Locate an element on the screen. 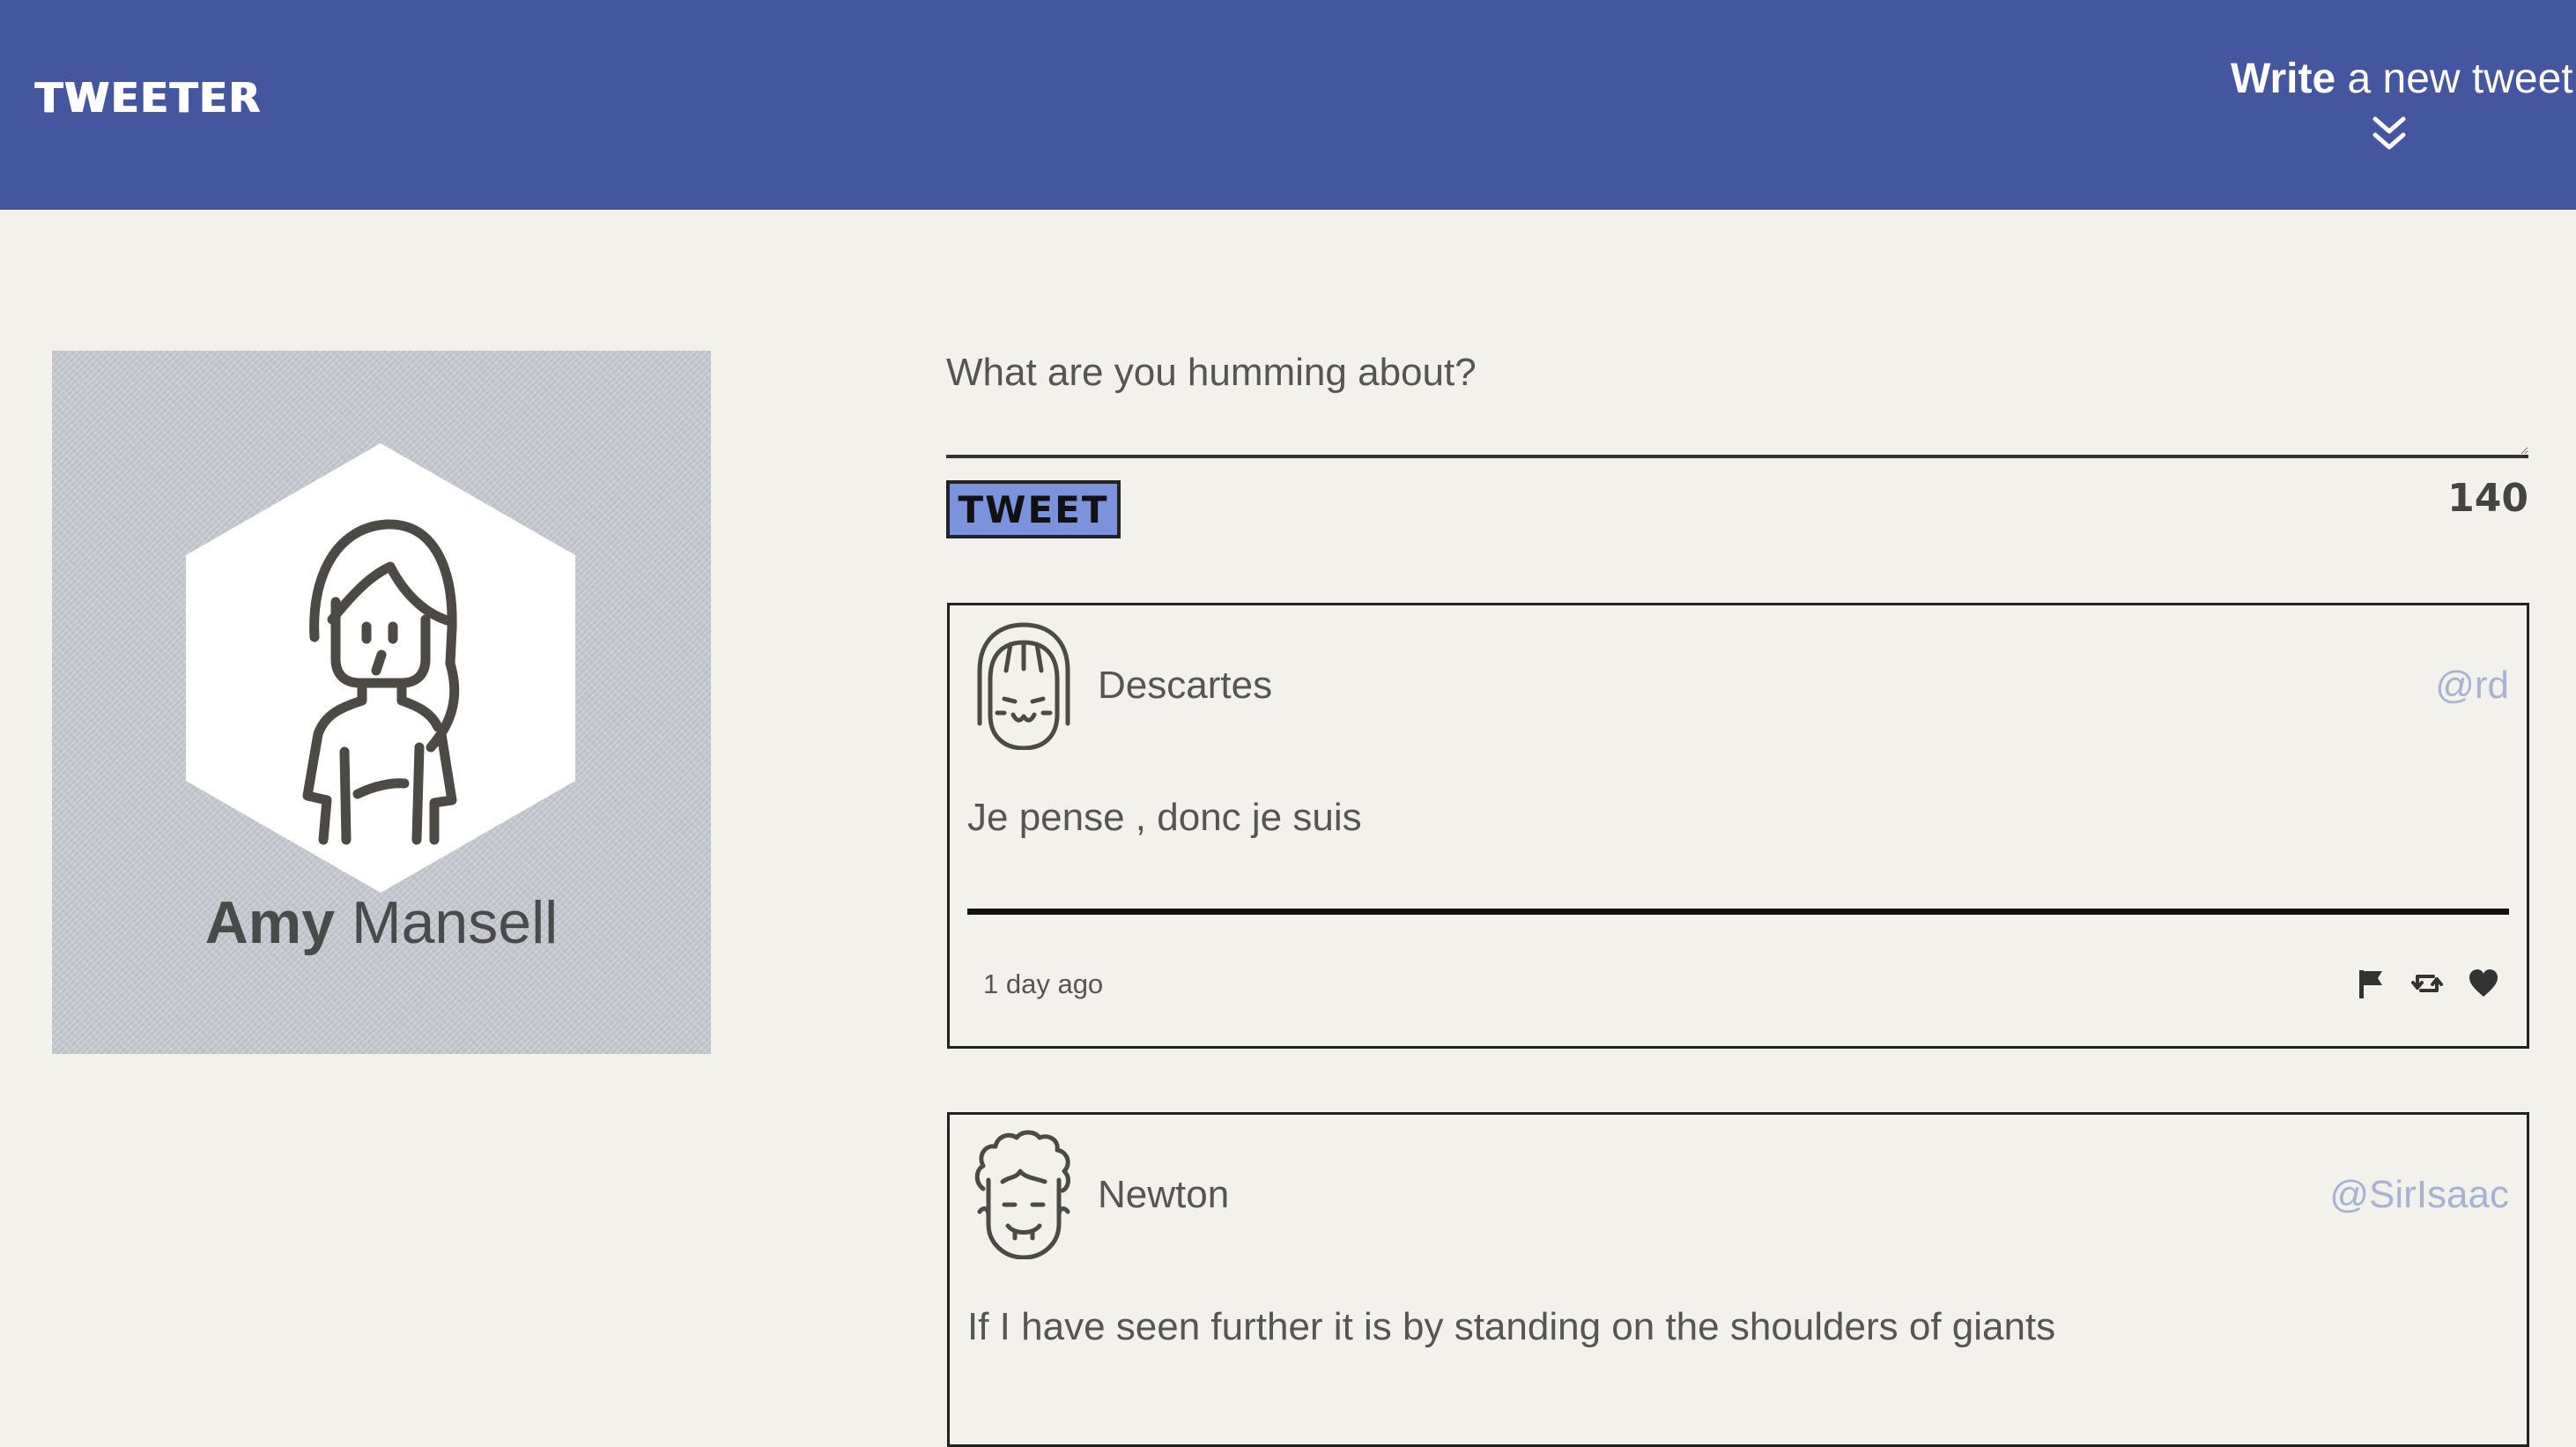  flag-icon is located at coordinates (2370, 984).